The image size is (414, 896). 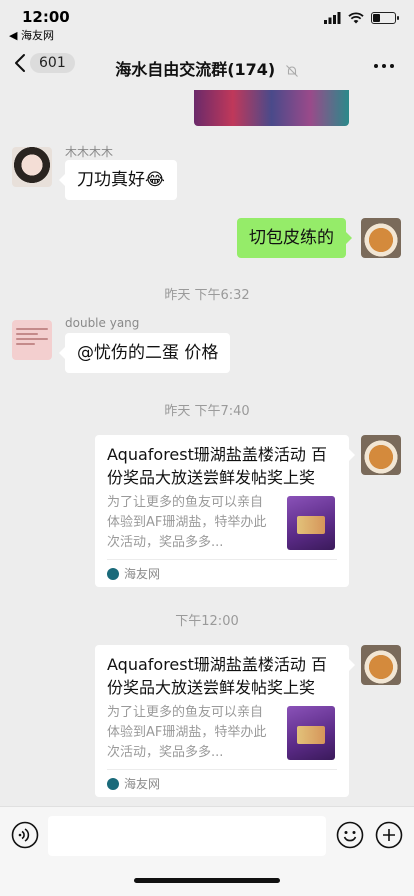 I want to click on battery-icon, so click(x=385, y=18).